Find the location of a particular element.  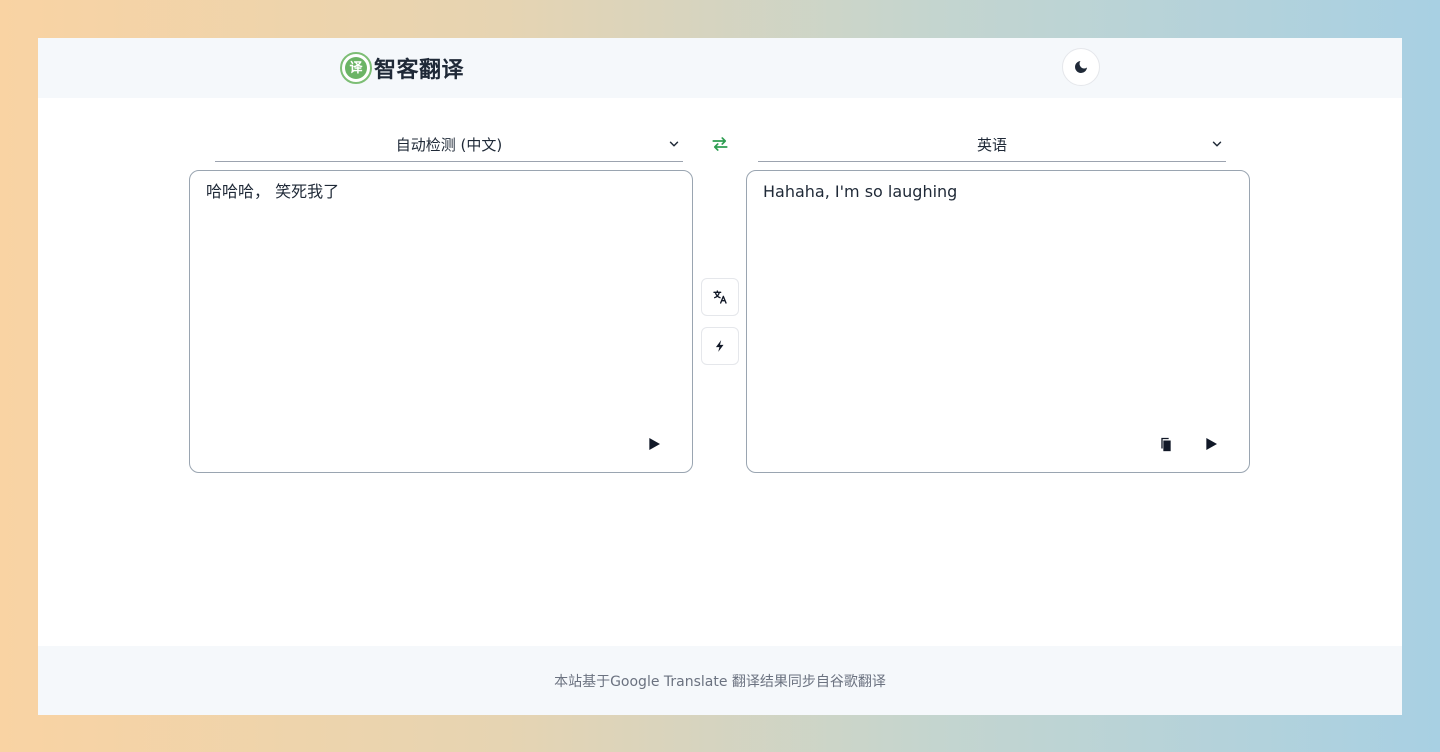

translate-icon is located at coordinates (720, 297).